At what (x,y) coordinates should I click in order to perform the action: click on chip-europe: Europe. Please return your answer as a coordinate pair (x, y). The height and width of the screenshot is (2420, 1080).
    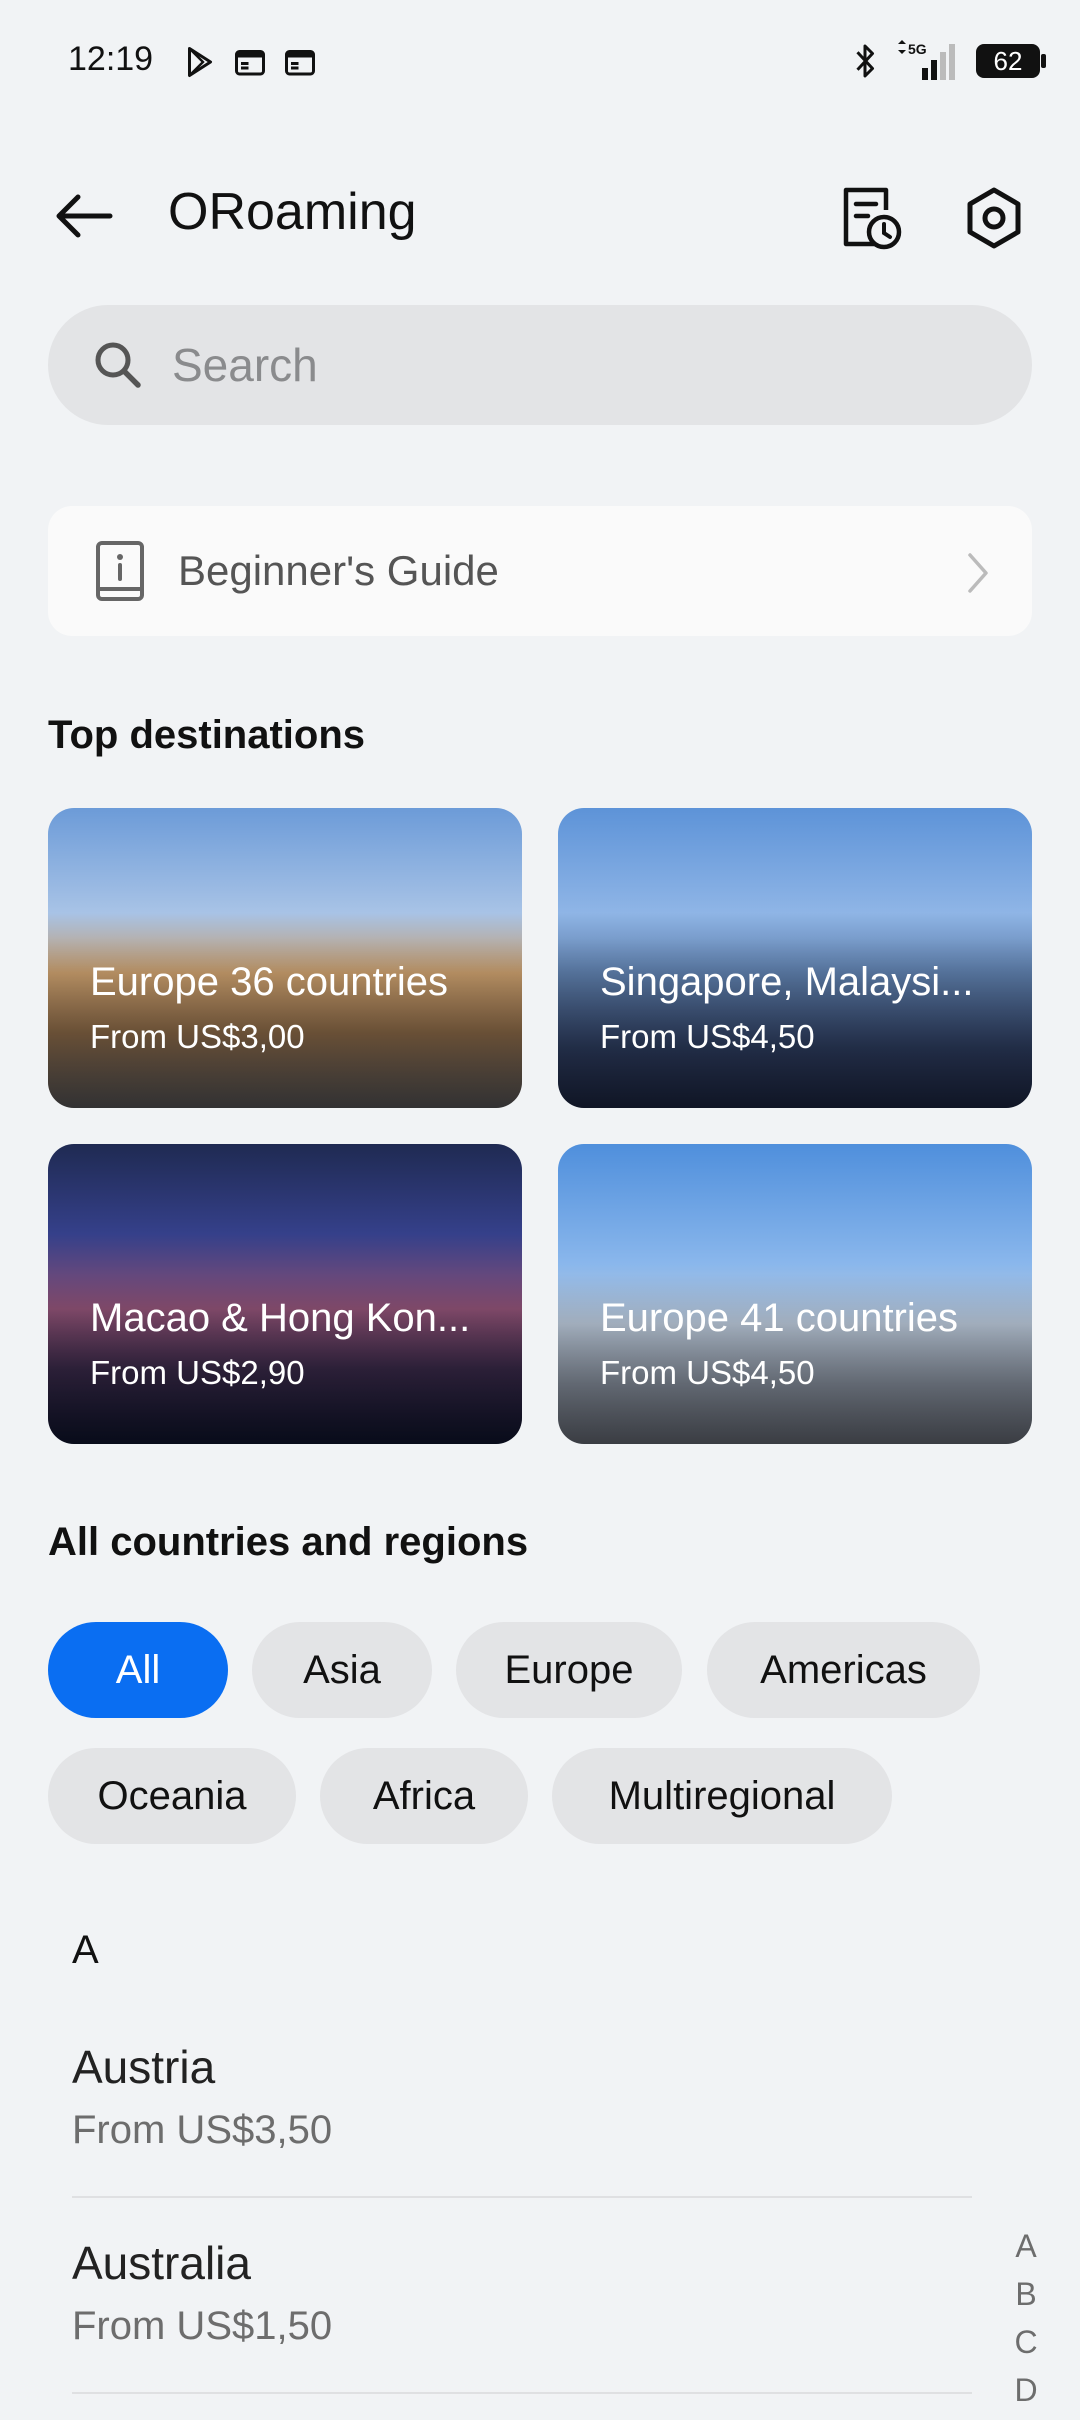
    Looking at the image, I should click on (569, 1670).